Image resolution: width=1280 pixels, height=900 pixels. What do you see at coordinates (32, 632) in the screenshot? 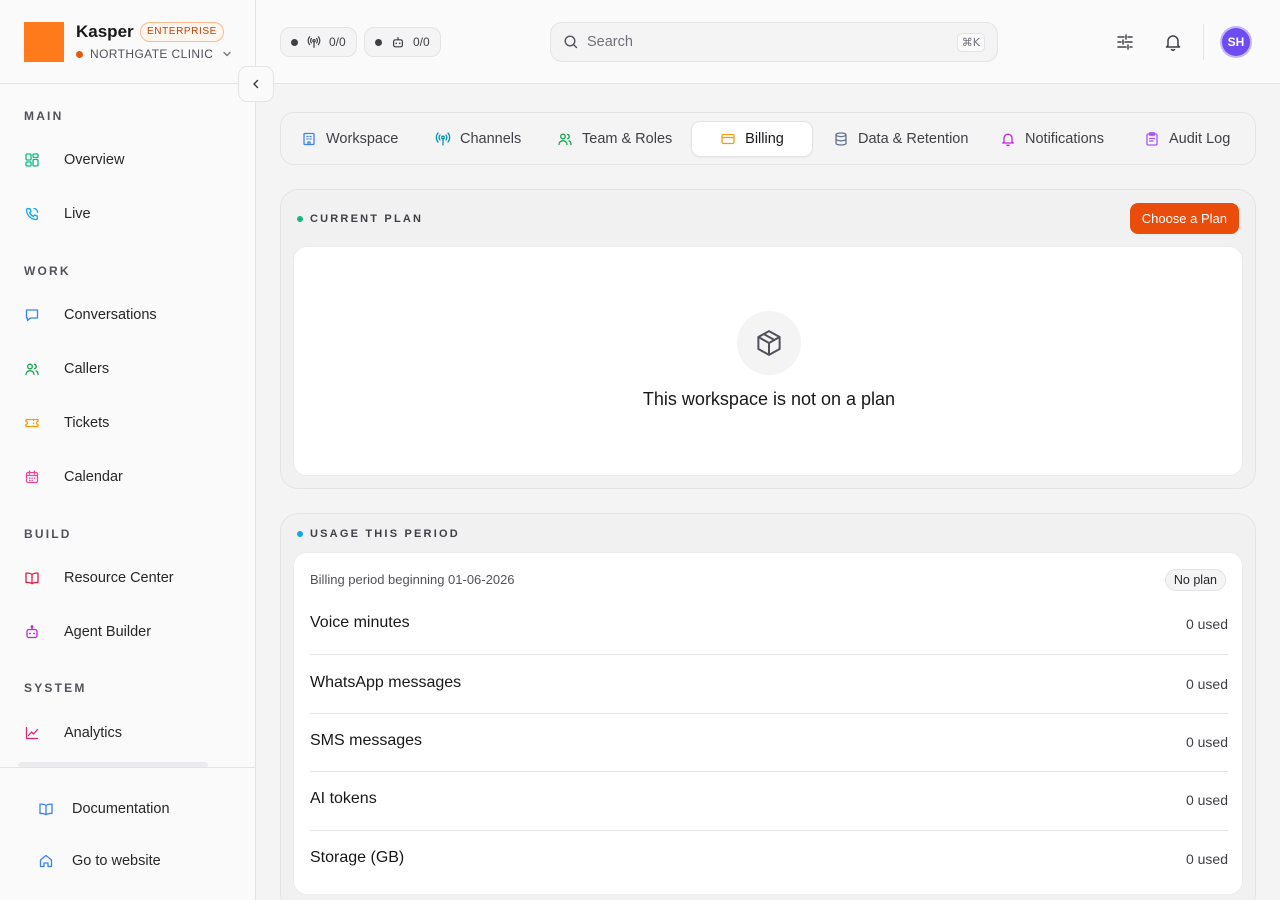
I see `bot-icon` at bounding box center [32, 632].